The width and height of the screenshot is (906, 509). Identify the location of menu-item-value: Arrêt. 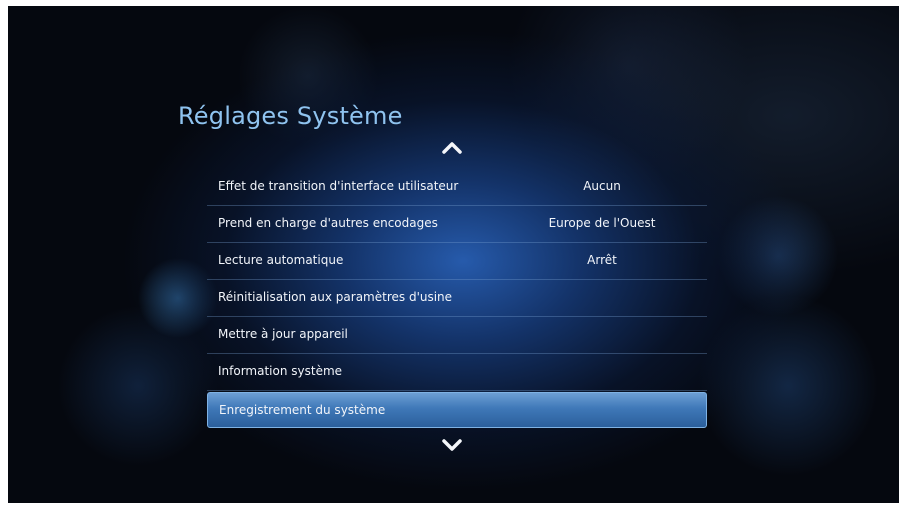
(602, 260).